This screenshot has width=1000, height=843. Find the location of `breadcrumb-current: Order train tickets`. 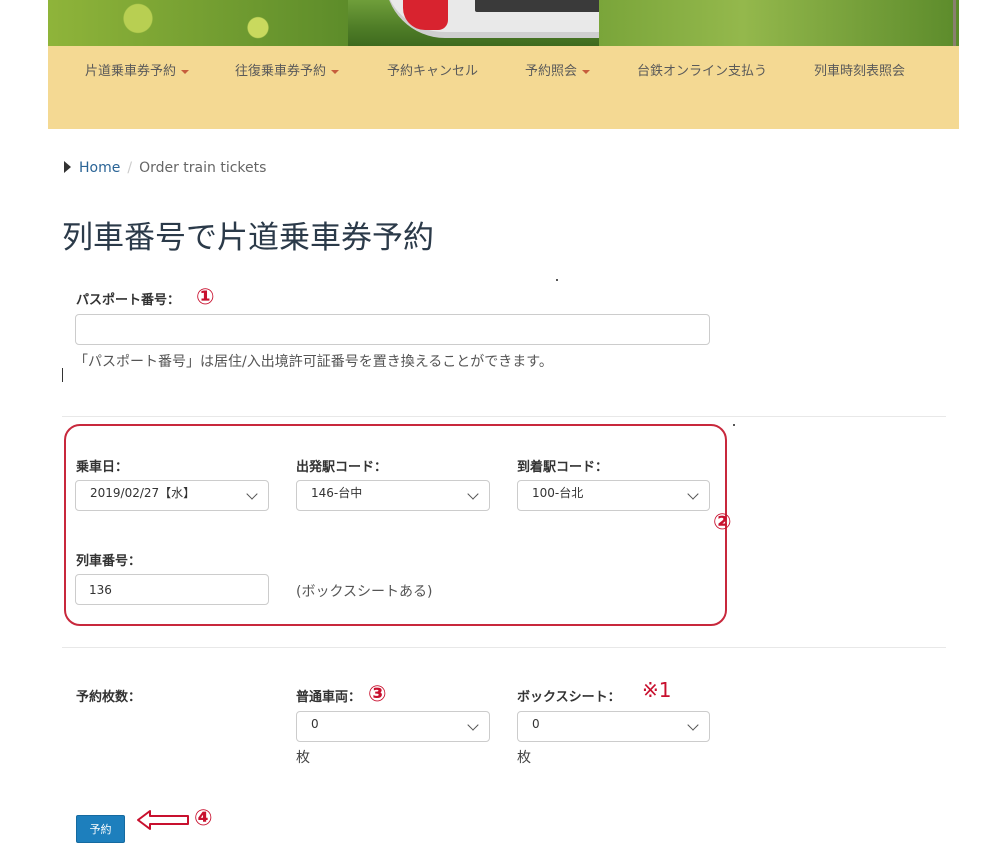

breadcrumb-current: Order train tickets is located at coordinates (203, 168).